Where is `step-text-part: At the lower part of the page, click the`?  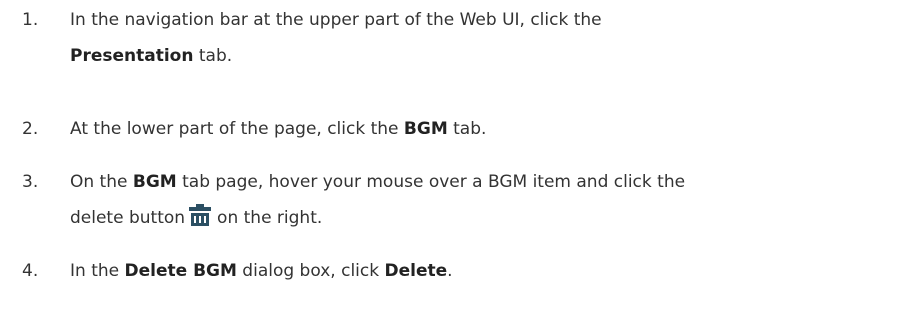
step-text-part: At the lower part of the page, click the is located at coordinates (237, 129).